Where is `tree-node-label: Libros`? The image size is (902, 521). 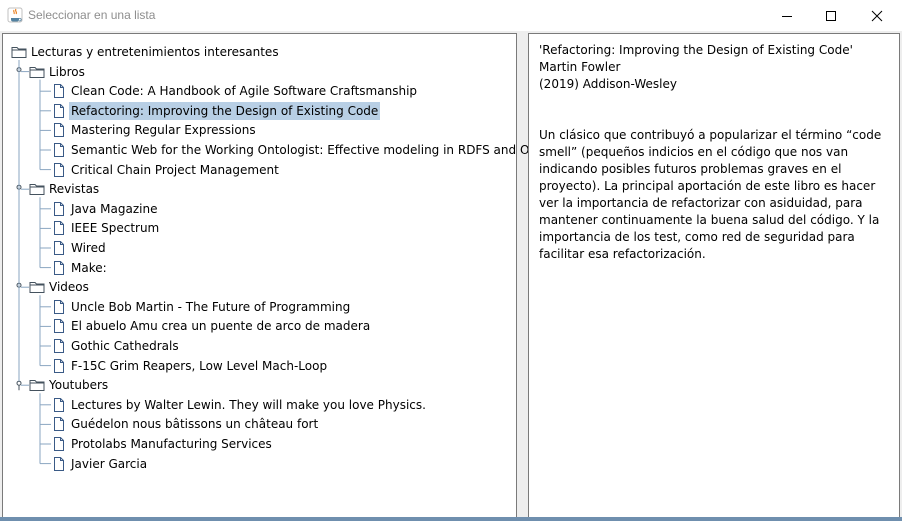
tree-node-label: Libros is located at coordinates (67, 71).